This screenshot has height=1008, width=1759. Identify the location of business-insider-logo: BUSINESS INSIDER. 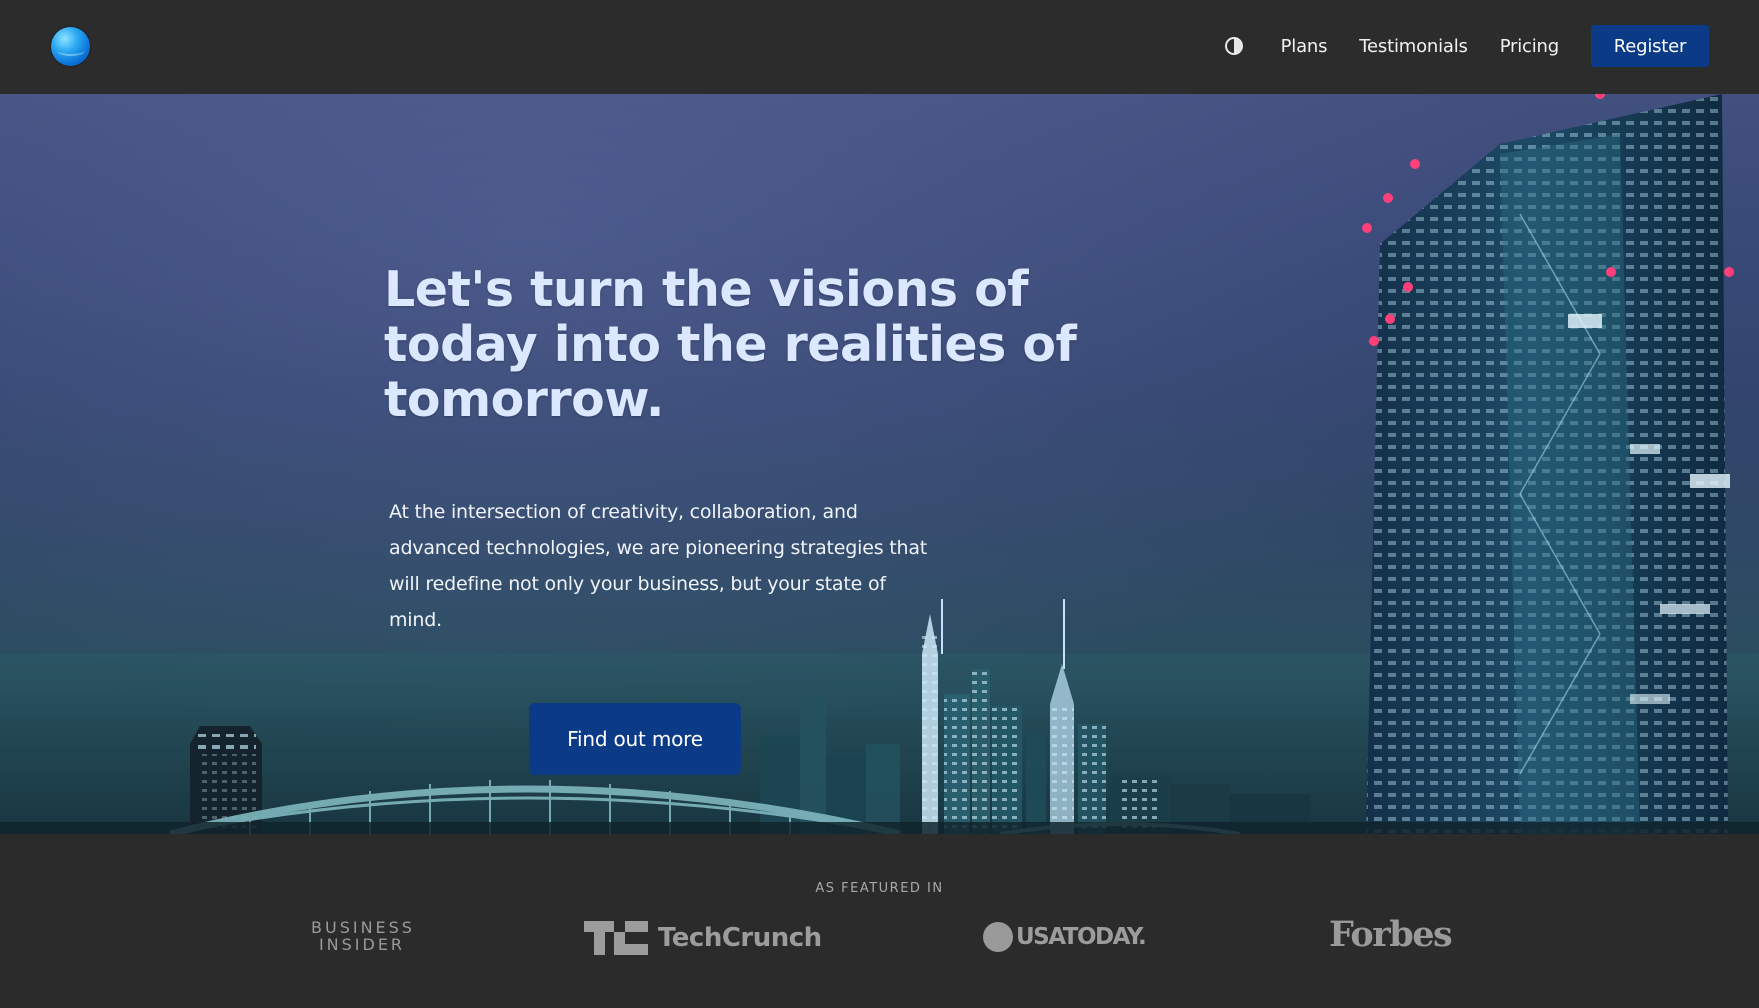
(362, 936).